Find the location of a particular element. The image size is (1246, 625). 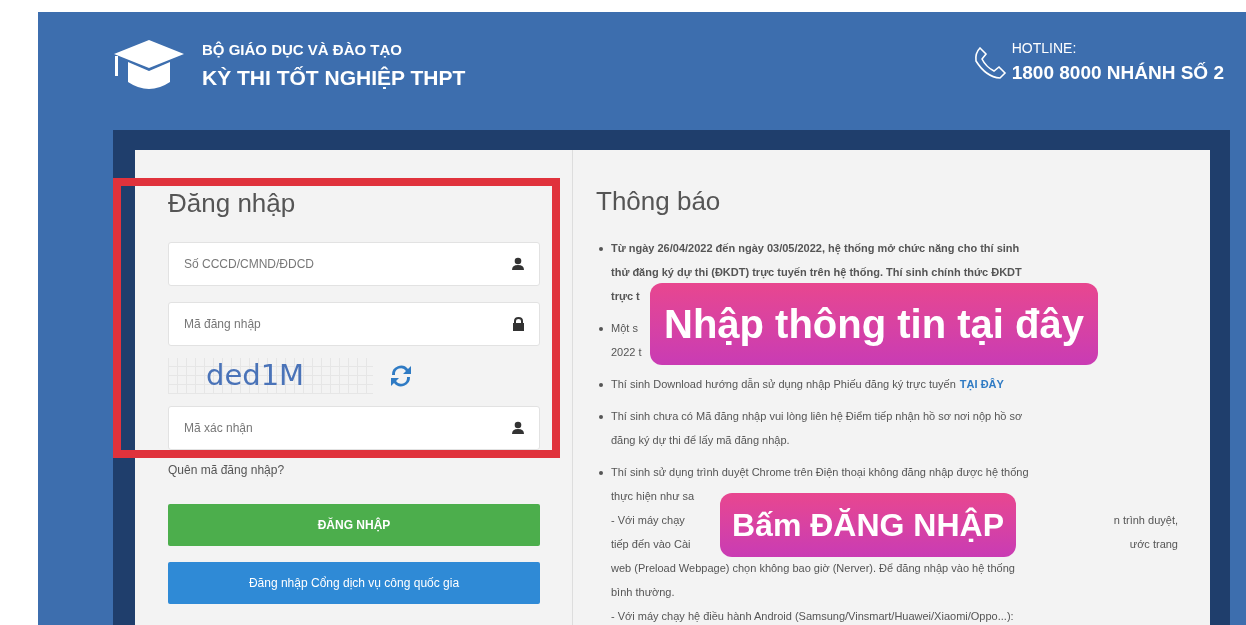

notice-text: Từ ngày 26/04/2022 đến ngày 03/05/2022, hệ thống mở chức năng cho thí sinh is located at coordinates (815, 249).